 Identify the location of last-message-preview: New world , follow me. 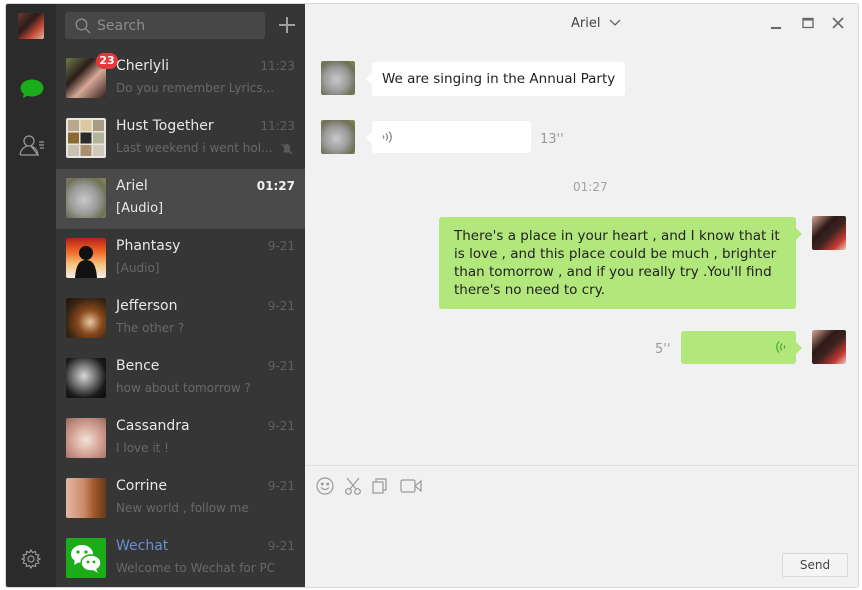
(182, 508).